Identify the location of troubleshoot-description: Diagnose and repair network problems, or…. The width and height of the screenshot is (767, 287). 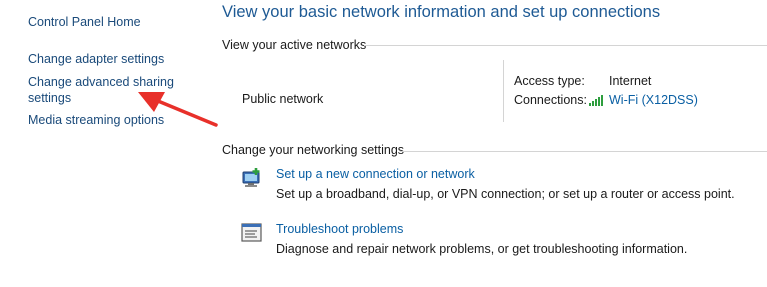
(482, 249).